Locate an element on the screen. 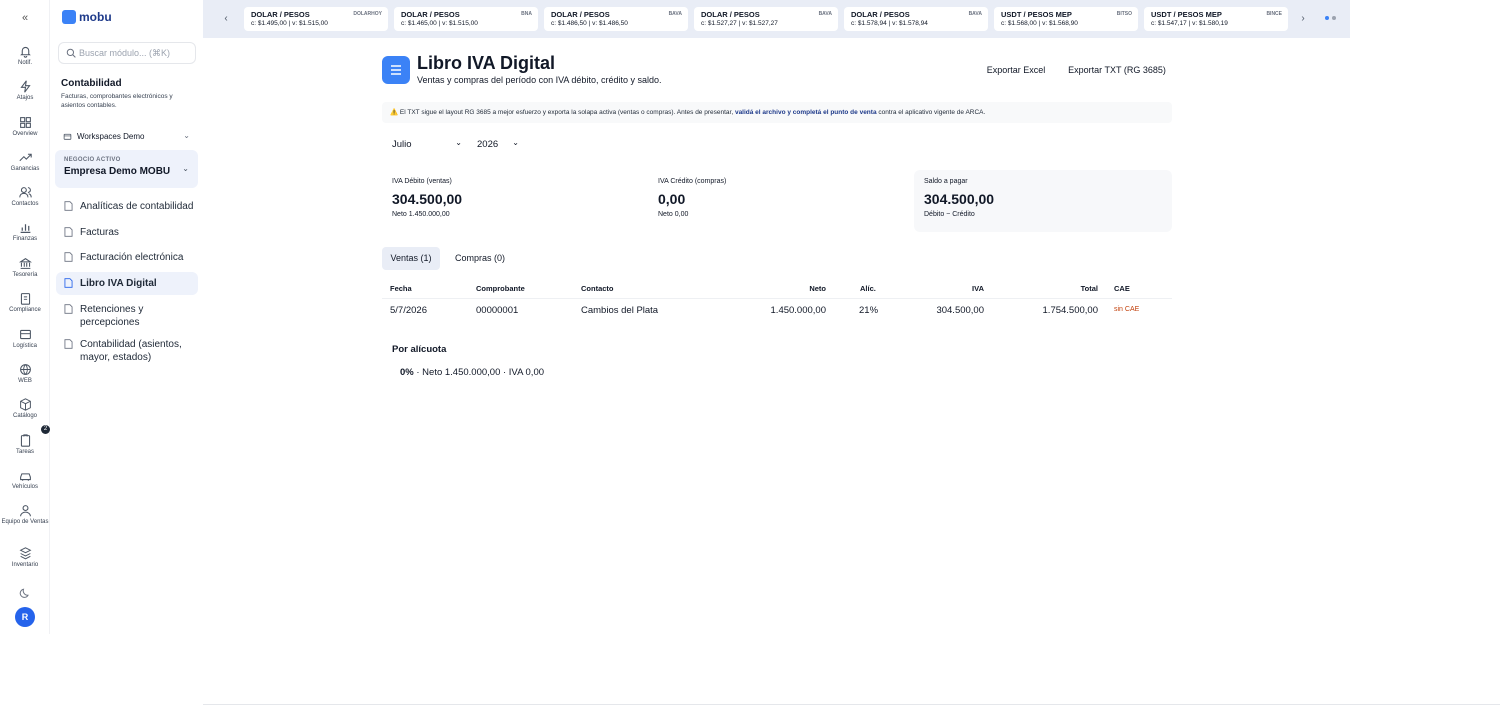 This screenshot has width=1500, height=705. rail-item-overview: Overview is located at coordinates (25, 127).